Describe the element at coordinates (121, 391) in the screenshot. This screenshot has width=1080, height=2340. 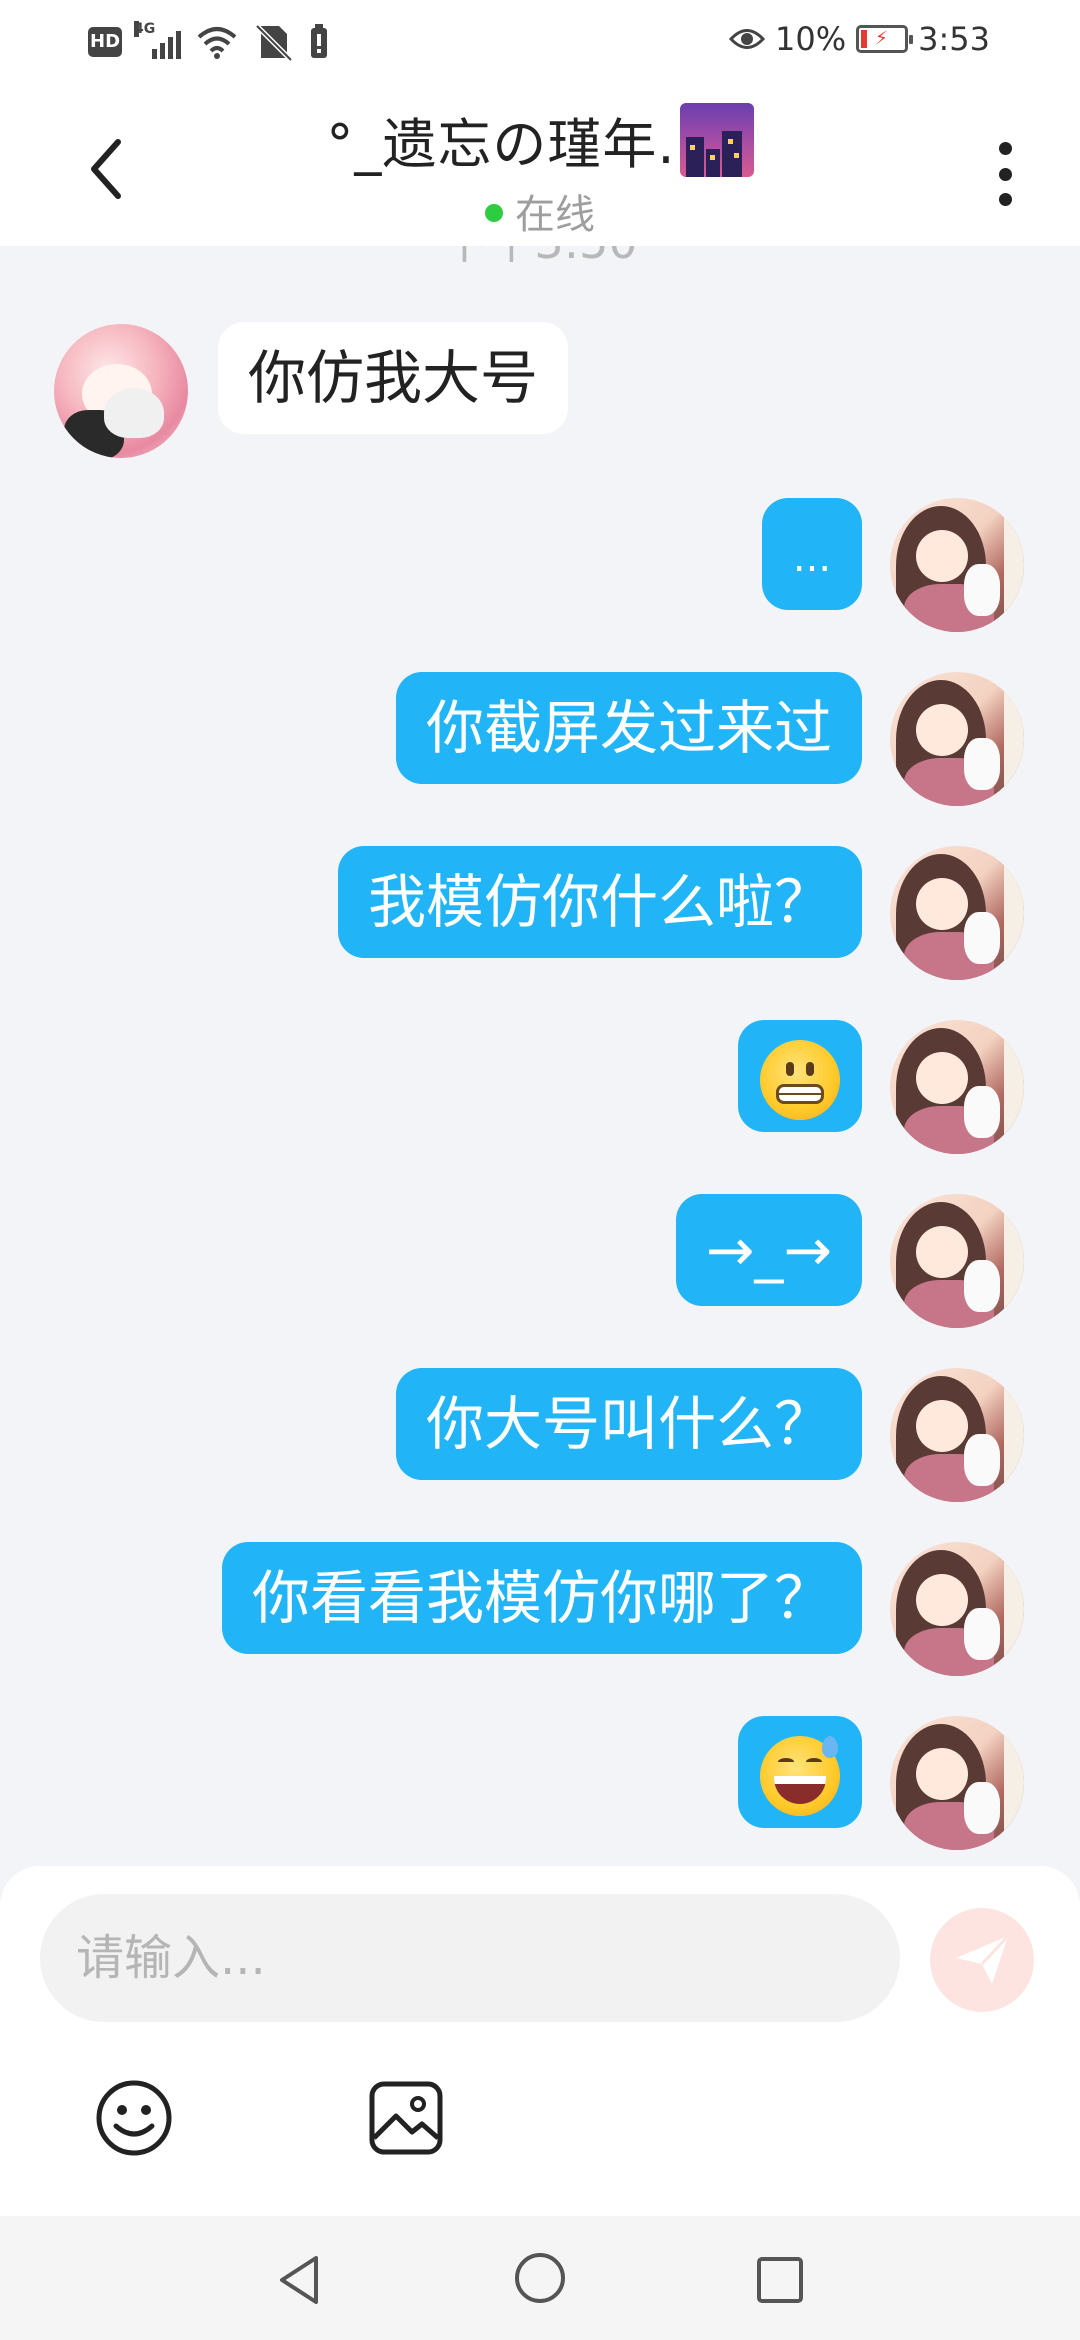
I see `contact-avatar` at that location.